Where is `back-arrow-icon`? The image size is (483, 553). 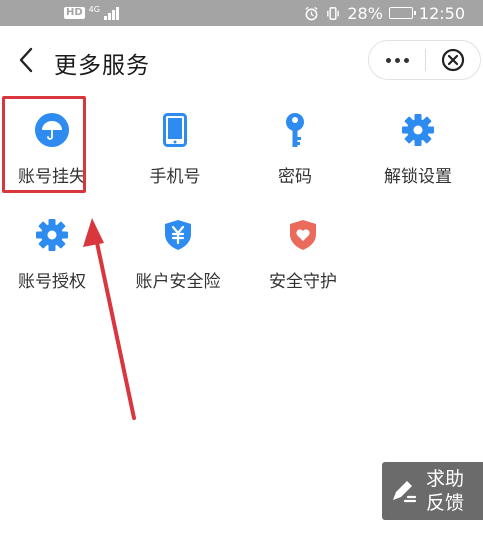 back-arrow-icon is located at coordinates (26, 60).